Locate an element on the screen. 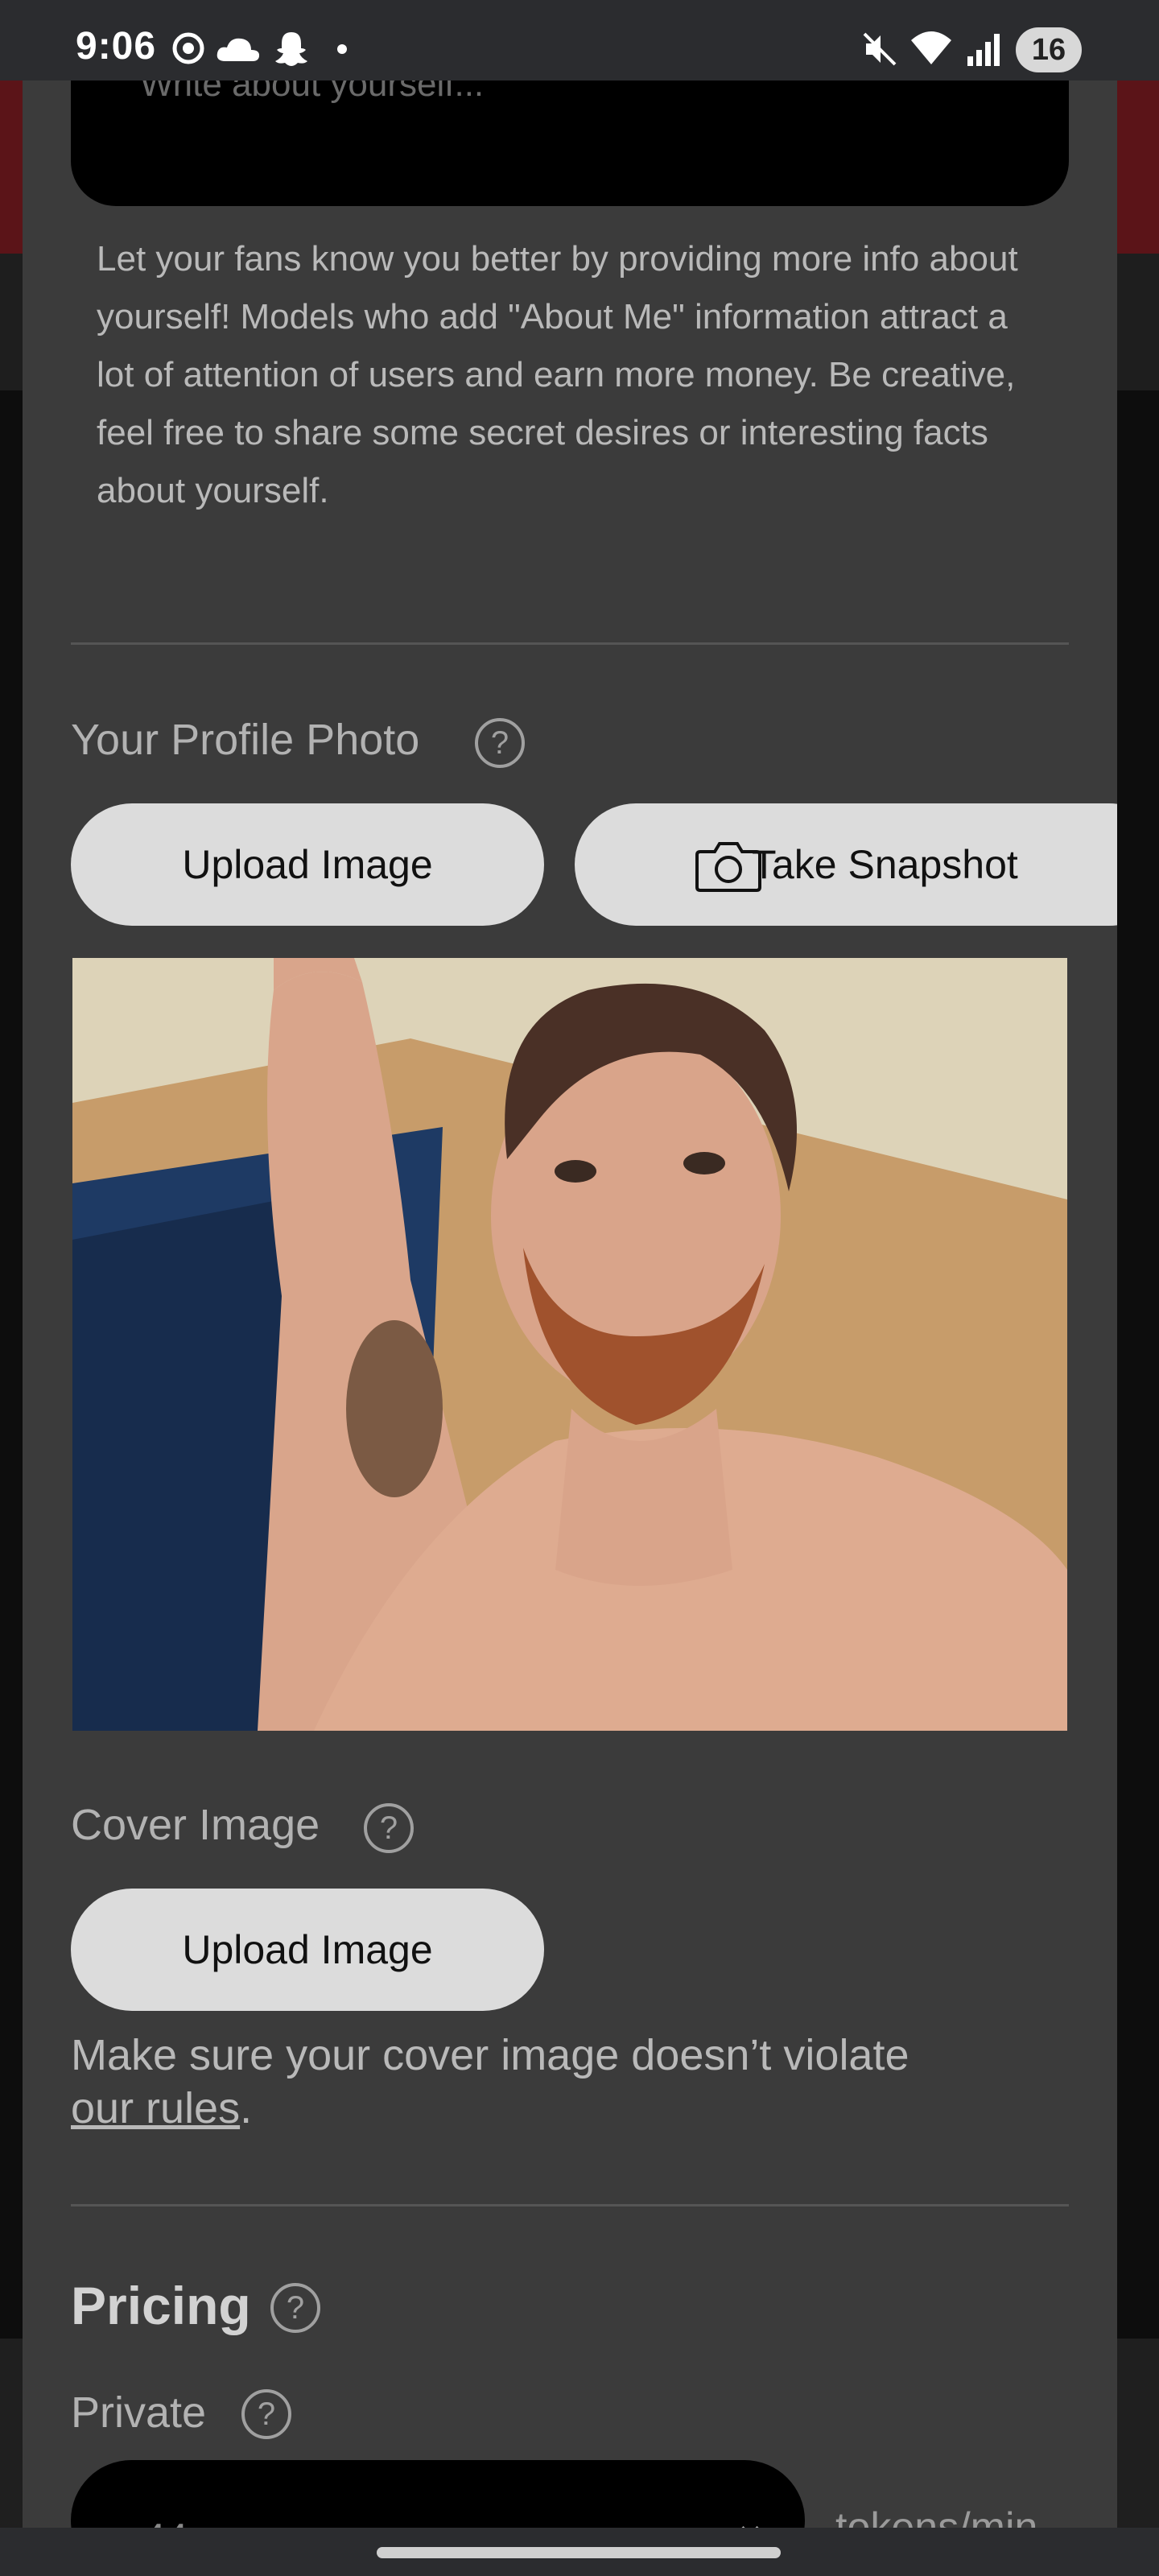 This screenshot has height=2576, width=1159. signal-icon is located at coordinates (983, 50).